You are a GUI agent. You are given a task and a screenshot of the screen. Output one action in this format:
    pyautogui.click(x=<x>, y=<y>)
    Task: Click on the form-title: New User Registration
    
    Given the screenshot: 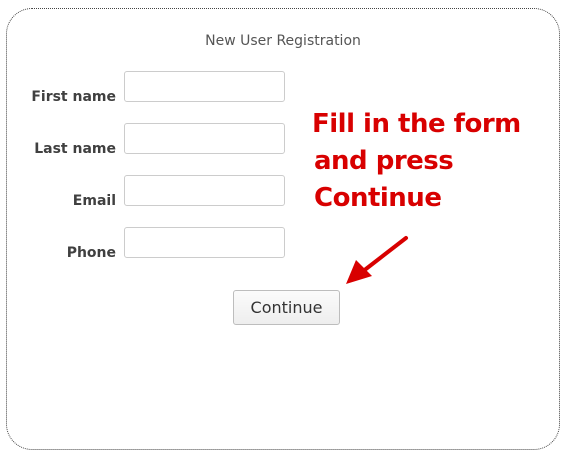 What is the action you would take?
    pyautogui.click(x=283, y=41)
    